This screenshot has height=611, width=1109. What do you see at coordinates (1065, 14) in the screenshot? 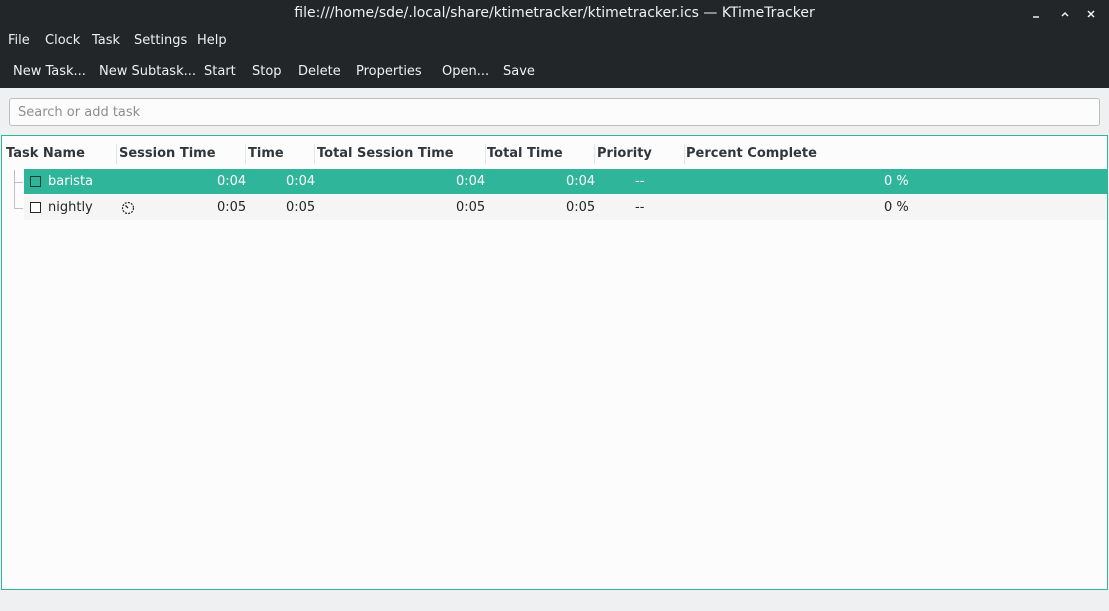
I see `restore-icon` at bounding box center [1065, 14].